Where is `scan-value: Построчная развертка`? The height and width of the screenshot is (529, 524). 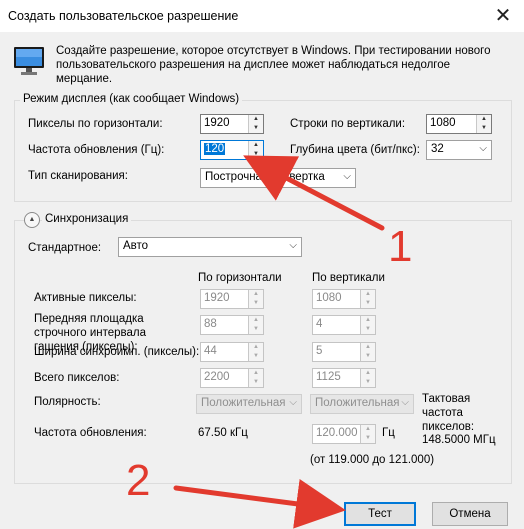
scan-value: Построчная развертка is located at coordinates (265, 177).